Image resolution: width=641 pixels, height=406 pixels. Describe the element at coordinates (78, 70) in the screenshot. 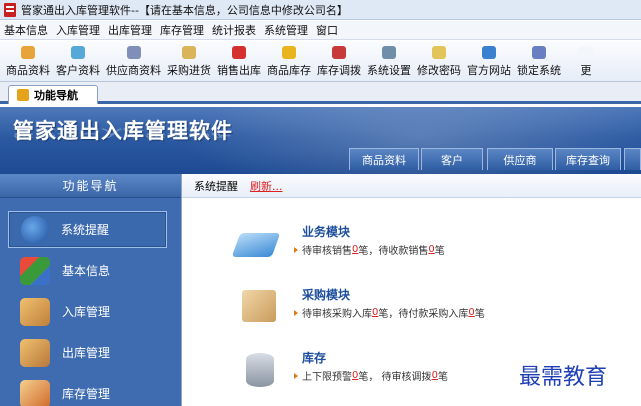

I see `toolbar-label: 客户资料` at that location.